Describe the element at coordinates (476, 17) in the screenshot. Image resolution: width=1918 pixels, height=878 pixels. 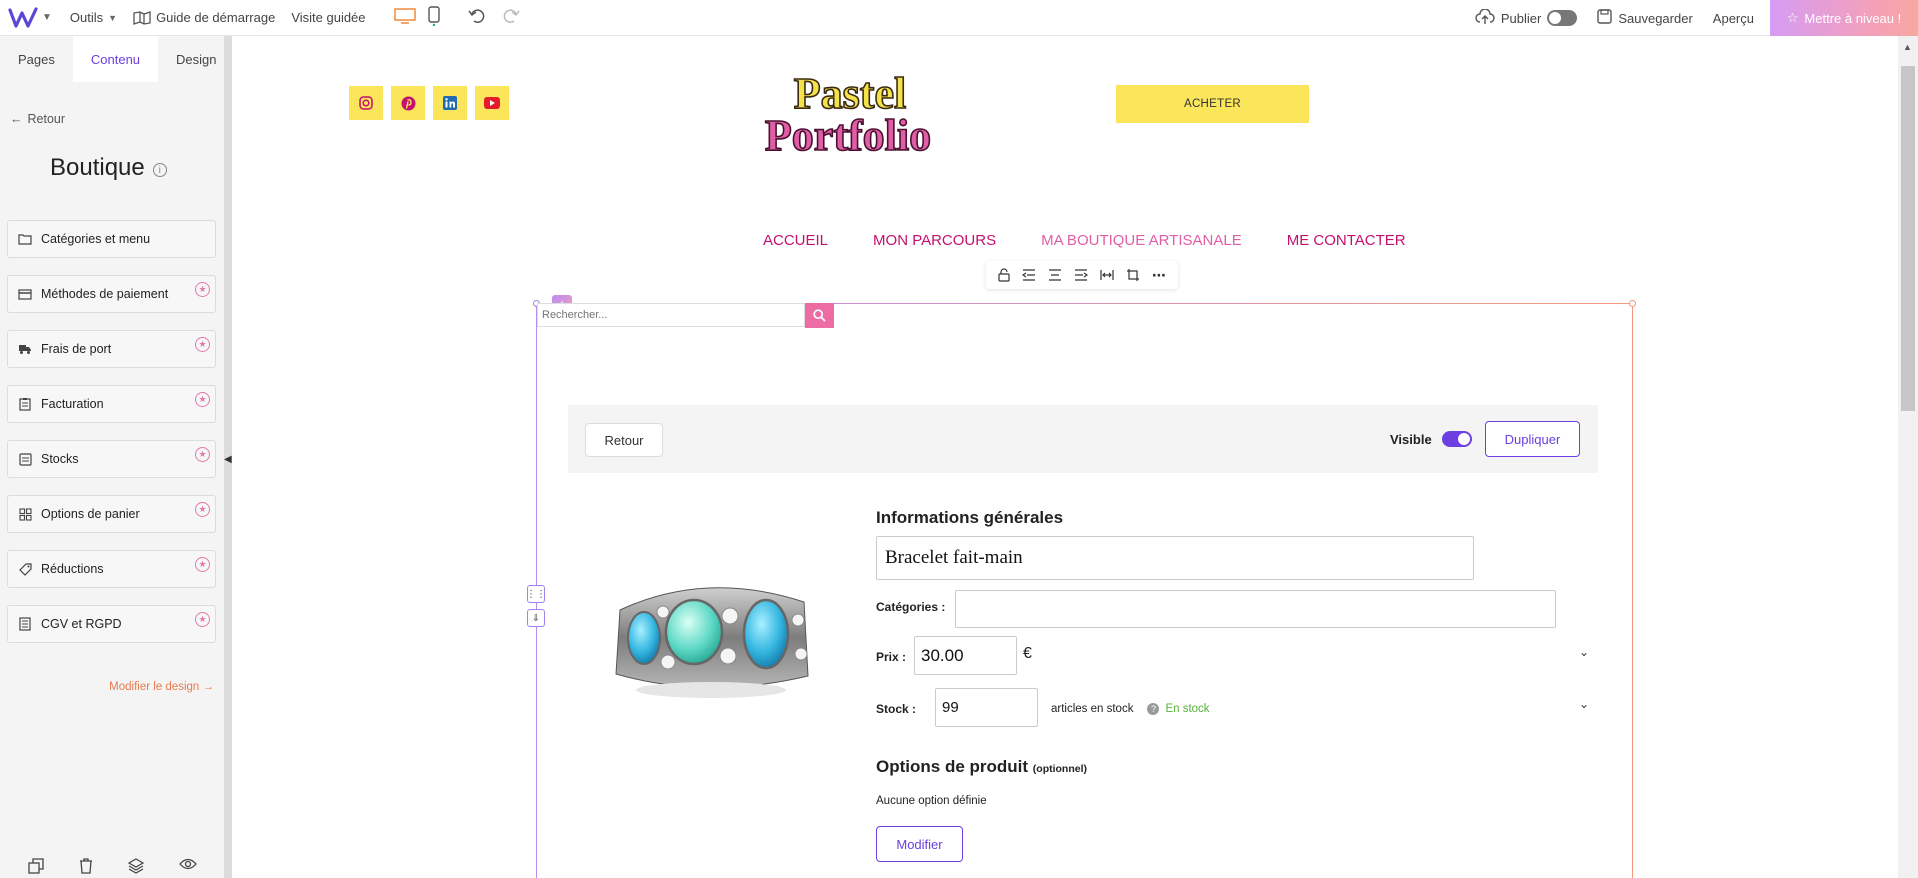
I see `undo-icon` at that location.